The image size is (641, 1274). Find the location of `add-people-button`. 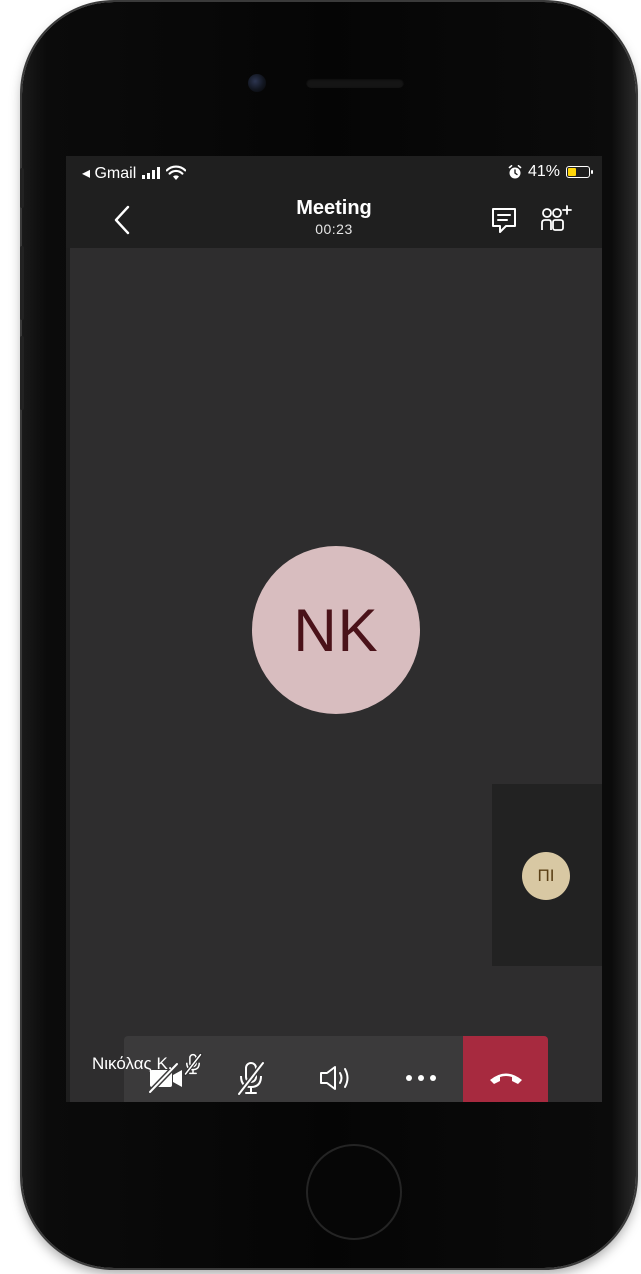

add-people-button is located at coordinates (556, 220).